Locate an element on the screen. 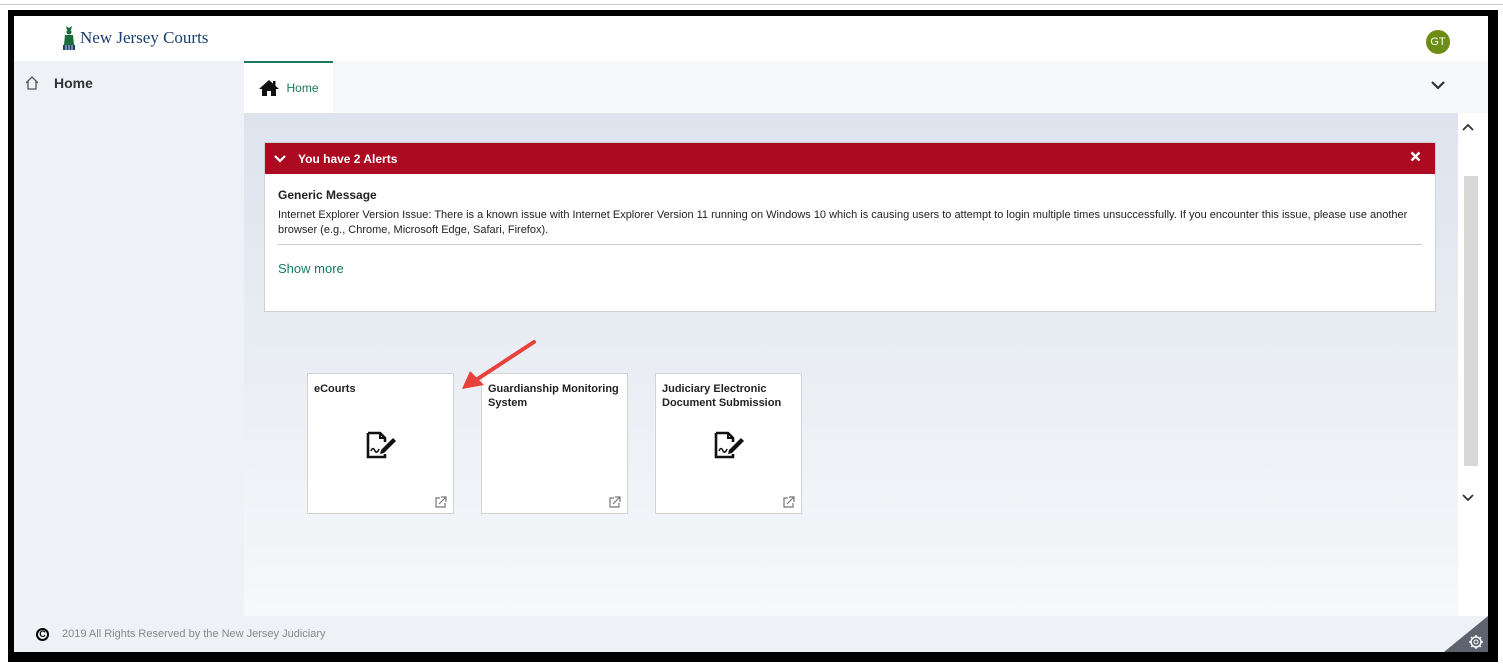 Image resolution: width=1503 pixels, height=667 pixels. alerts-count-label: You have 2 Alerts is located at coordinates (348, 158).